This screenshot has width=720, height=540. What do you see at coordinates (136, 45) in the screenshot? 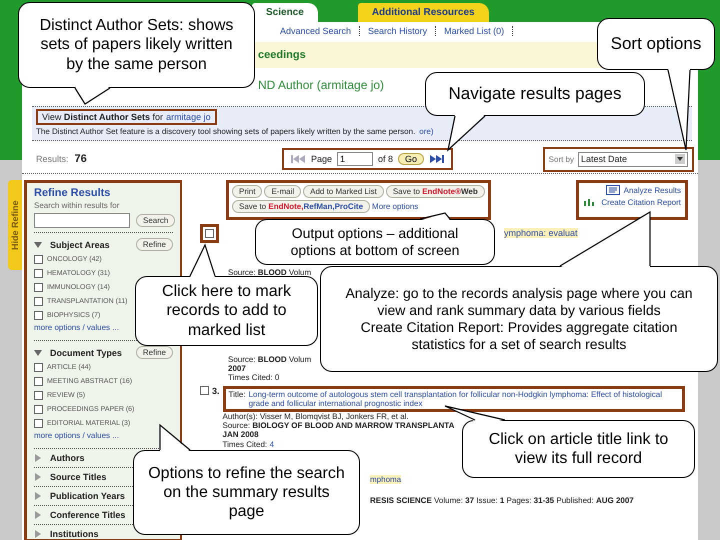
I see `callout: Distinct Author Sets: shows sets of papers likely written by the same person` at bounding box center [136, 45].